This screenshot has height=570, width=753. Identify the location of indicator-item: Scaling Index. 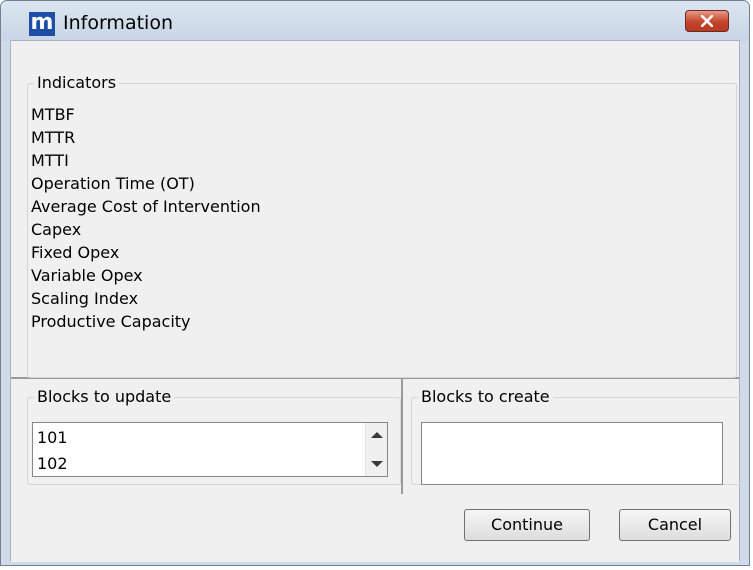
(85, 298).